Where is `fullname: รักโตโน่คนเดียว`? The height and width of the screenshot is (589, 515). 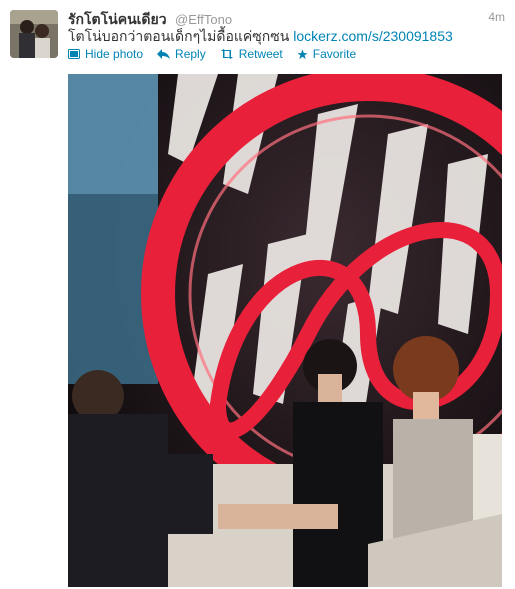 fullname: รักโตโน่คนเดียว is located at coordinates (117, 19).